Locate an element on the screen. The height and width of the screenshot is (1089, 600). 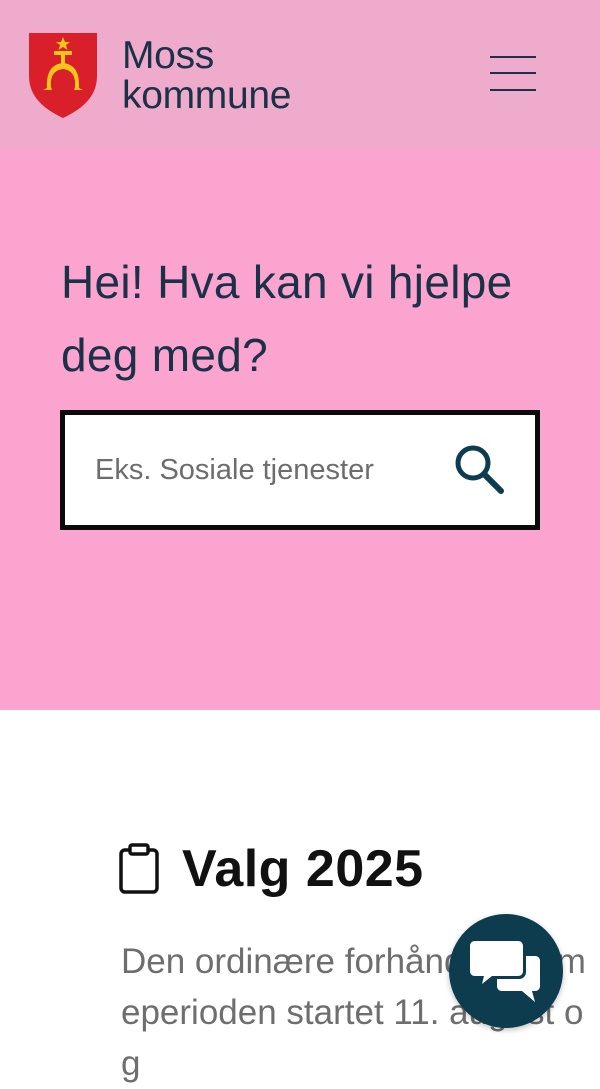
news-title-row: Valg 2025 is located at coordinates (271, 869).